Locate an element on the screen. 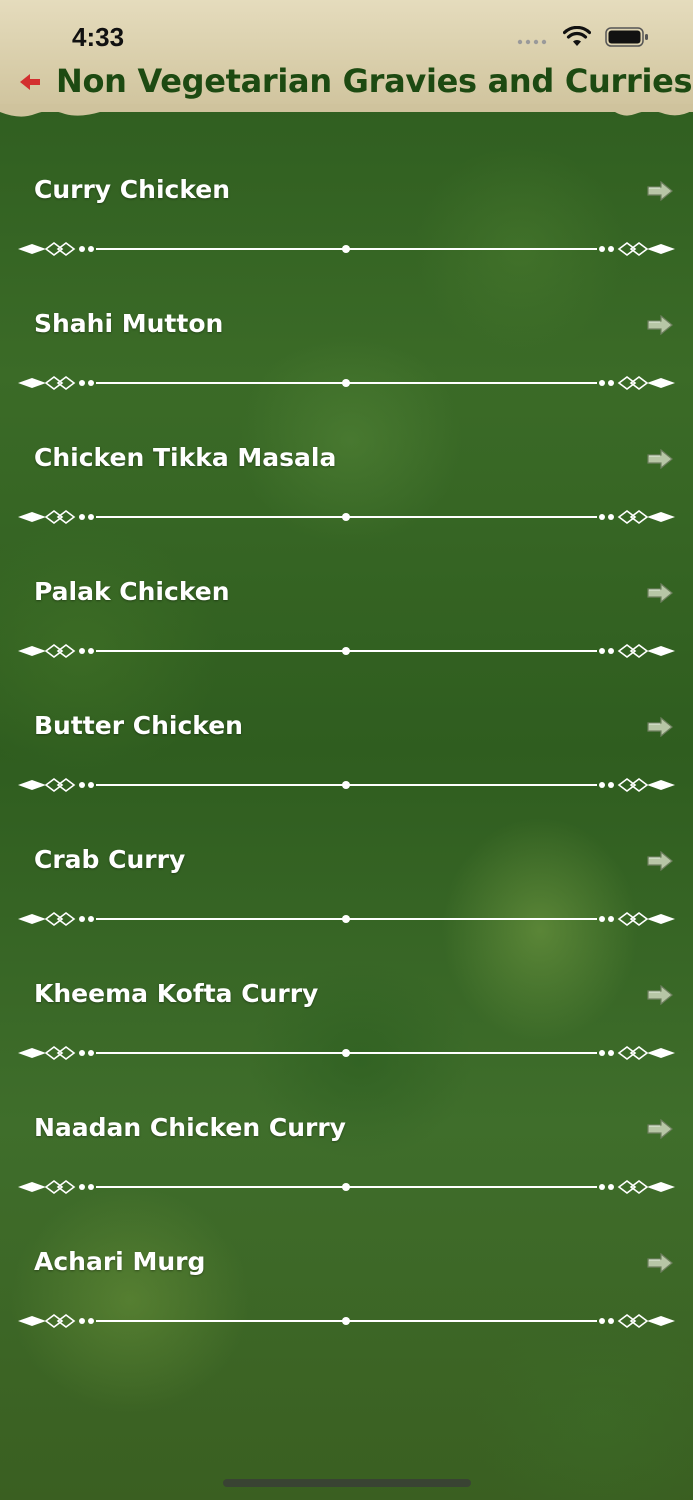  battery-icon is located at coordinates (627, 39).